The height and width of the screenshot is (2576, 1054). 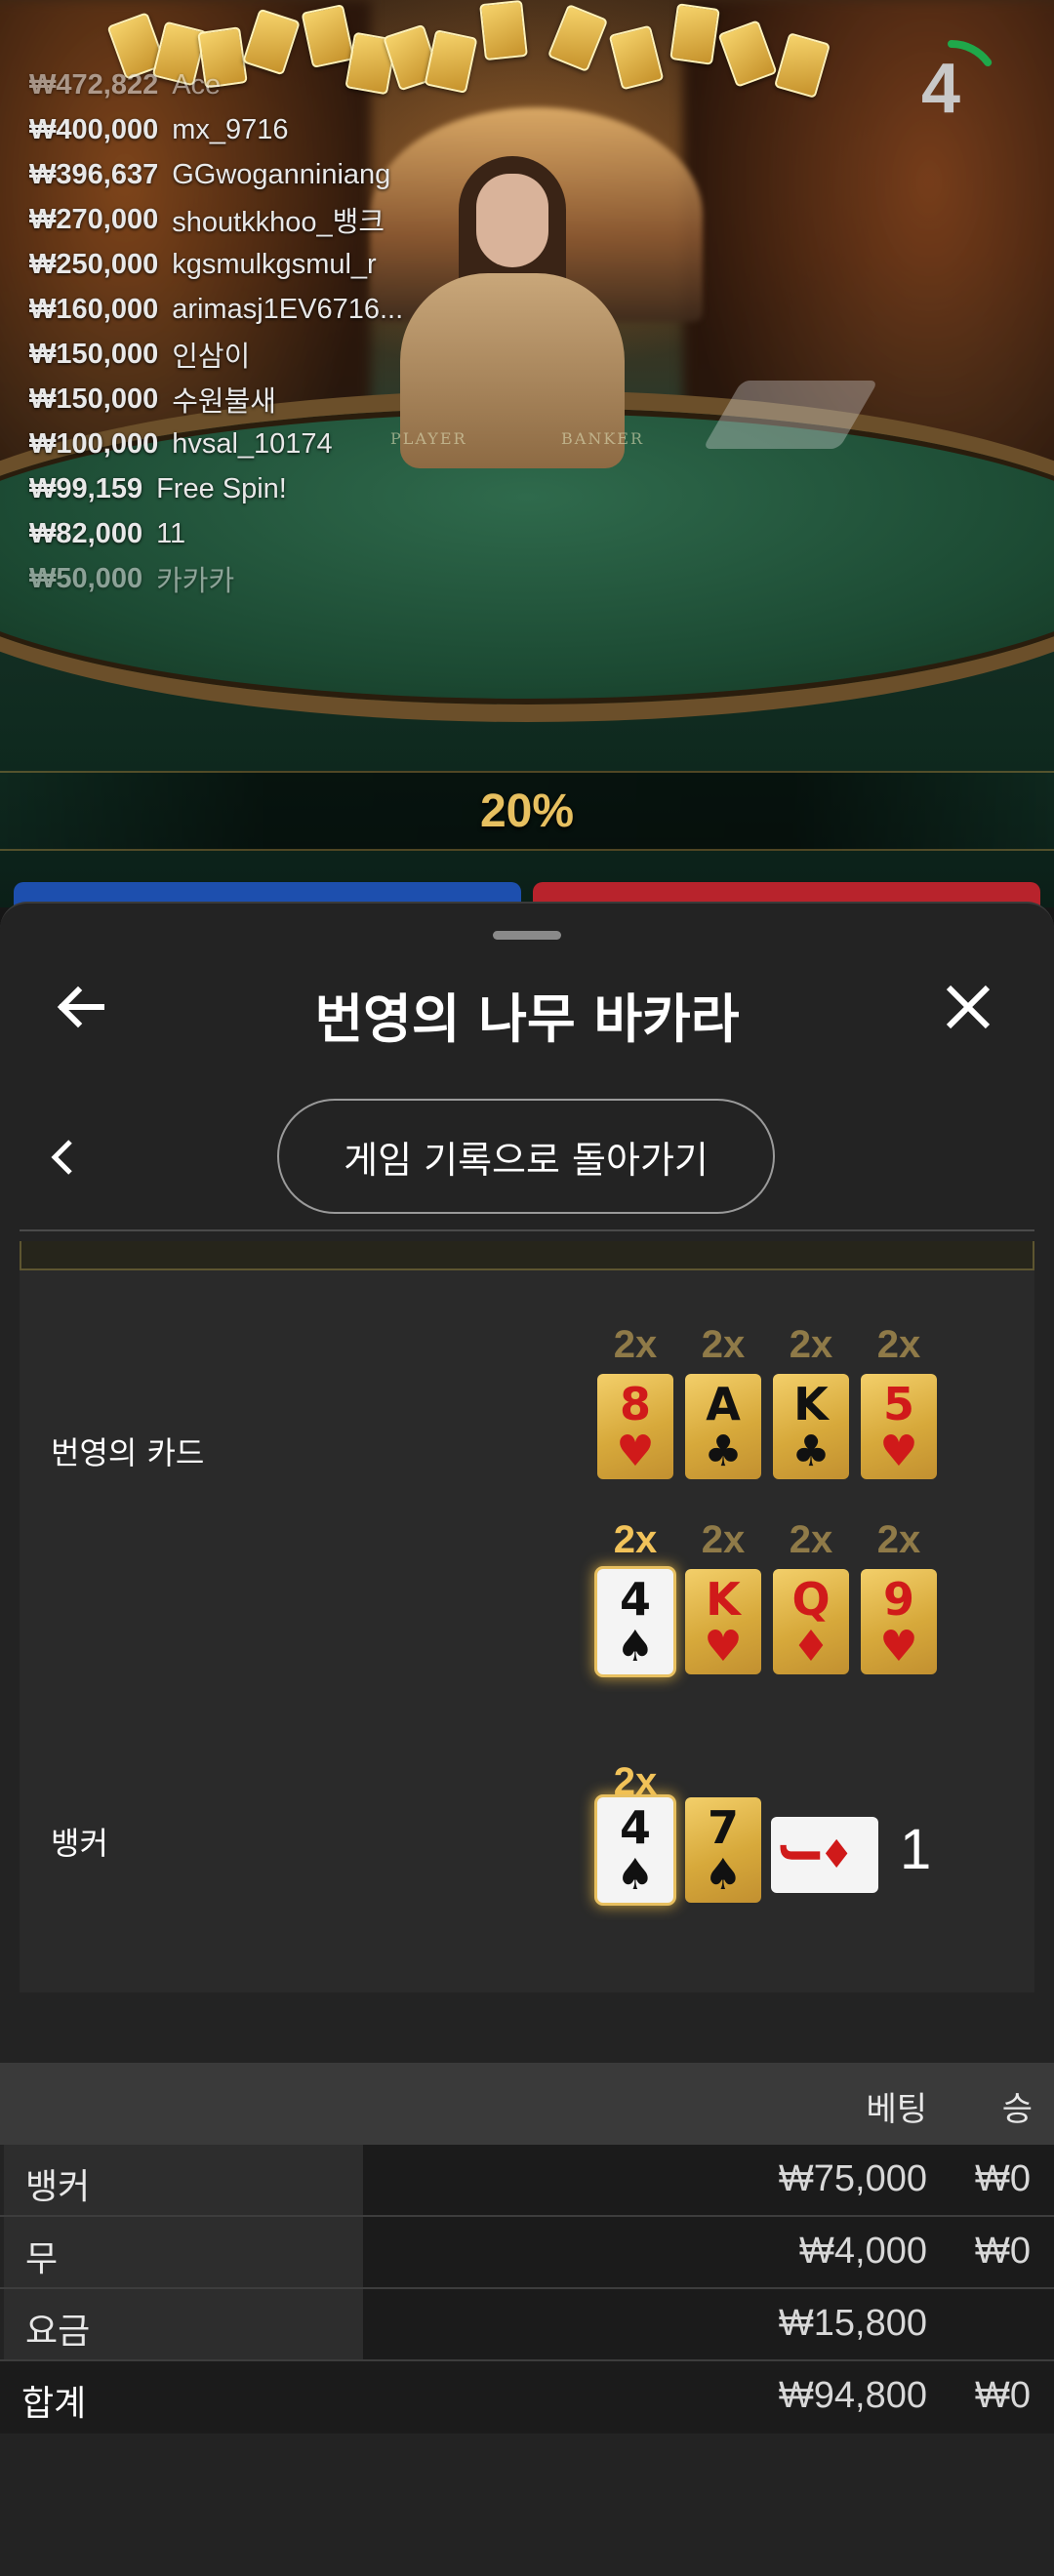 I want to click on prosperity-cards-label: 번영의 카드, so click(x=128, y=1452).